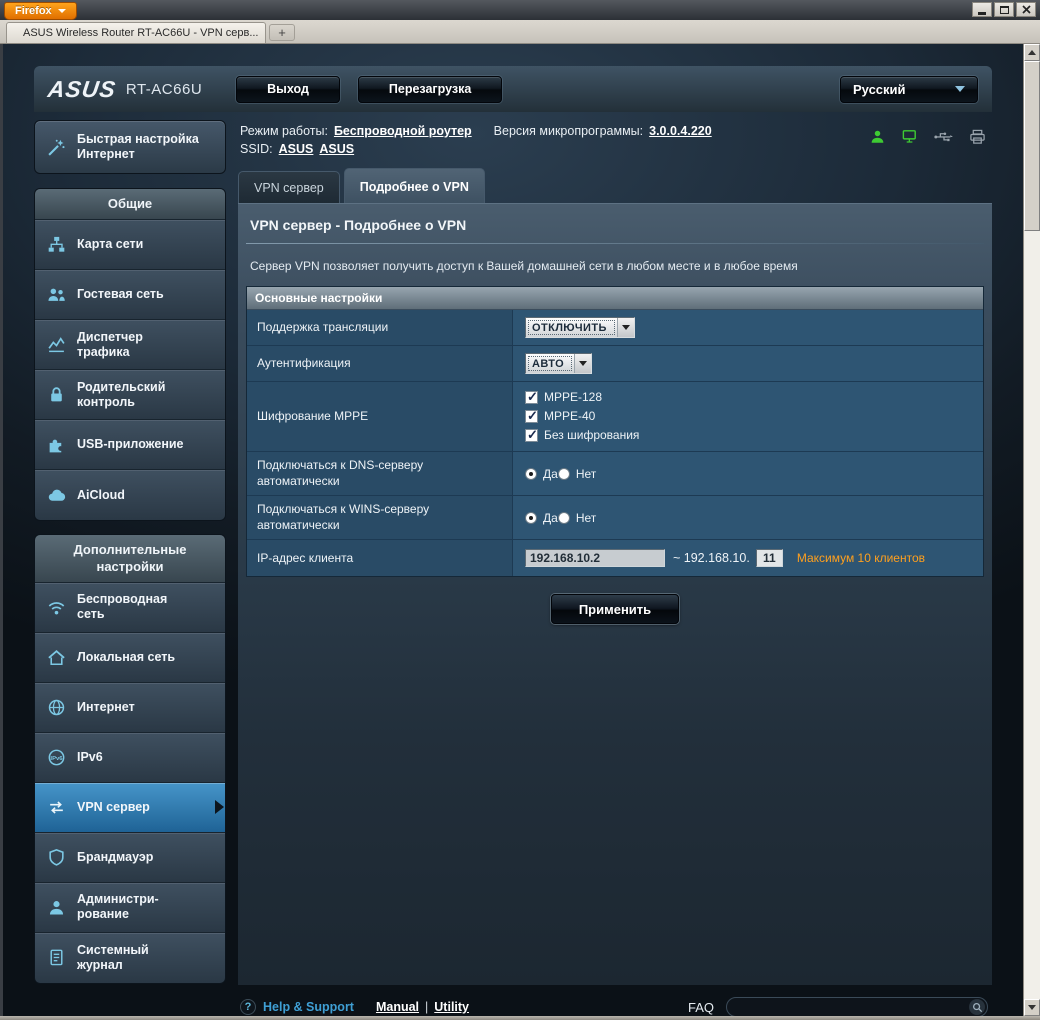  What do you see at coordinates (126, 656) in the screenshot?
I see `sidebar-item-label: Локальная сеть` at bounding box center [126, 656].